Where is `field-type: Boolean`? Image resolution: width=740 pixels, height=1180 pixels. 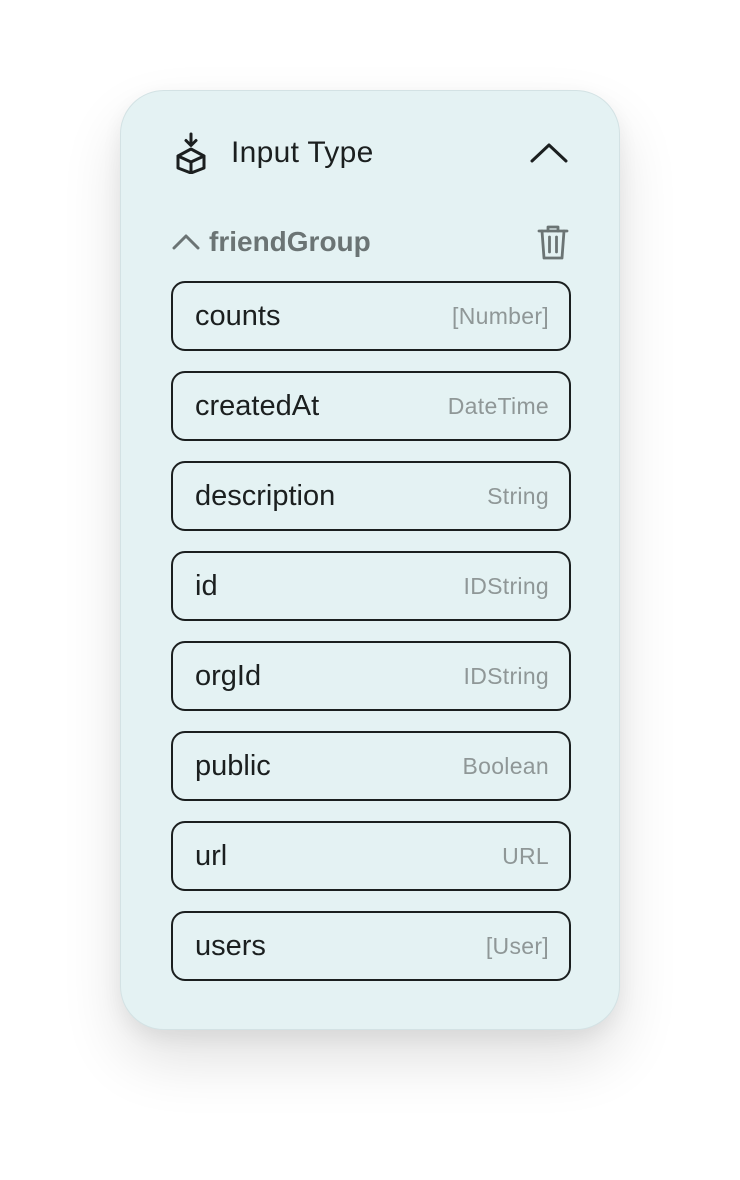
field-type: Boolean is located at coordinates (505, 765).